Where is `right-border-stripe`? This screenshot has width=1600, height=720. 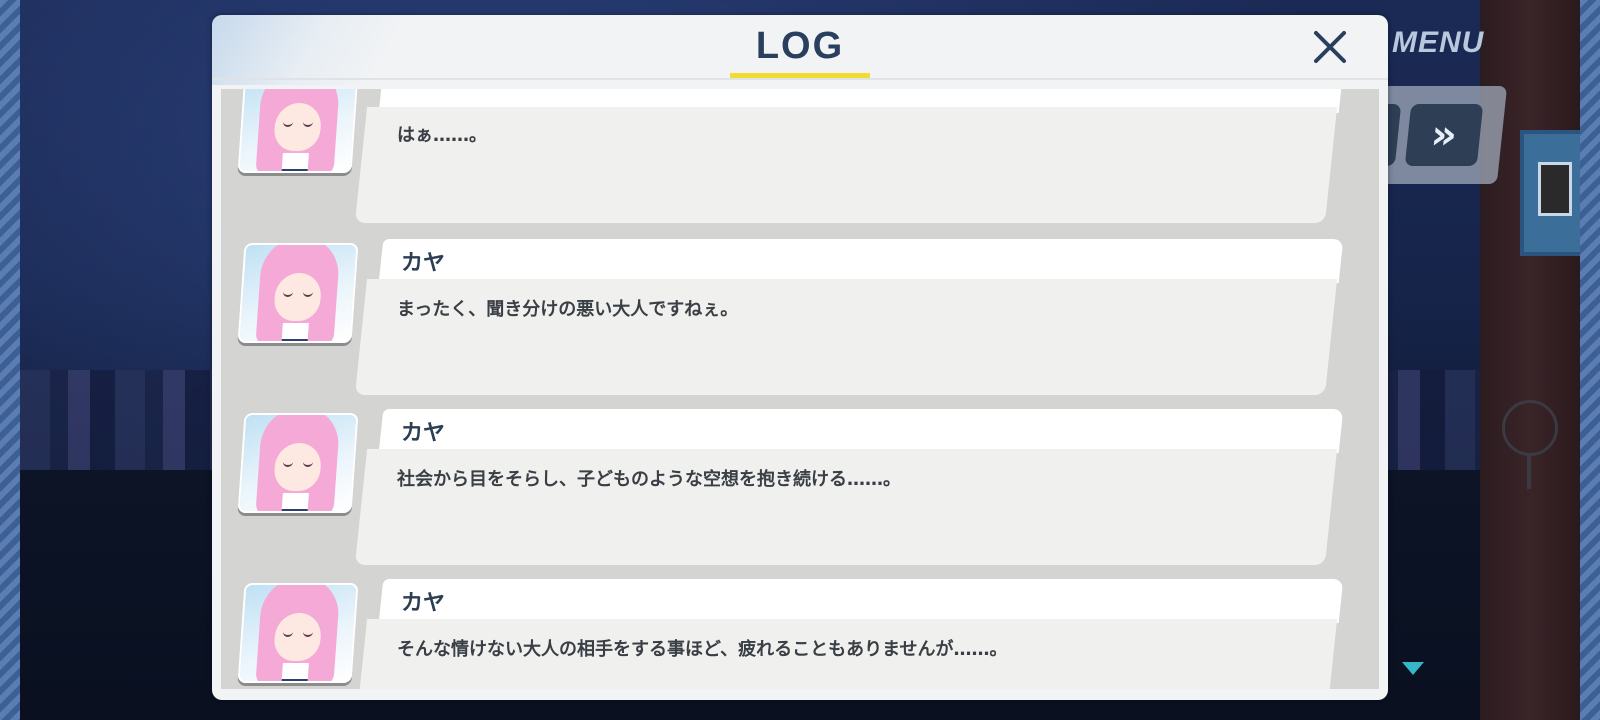 right-border-stripe is located at coordinates (1590, 360).